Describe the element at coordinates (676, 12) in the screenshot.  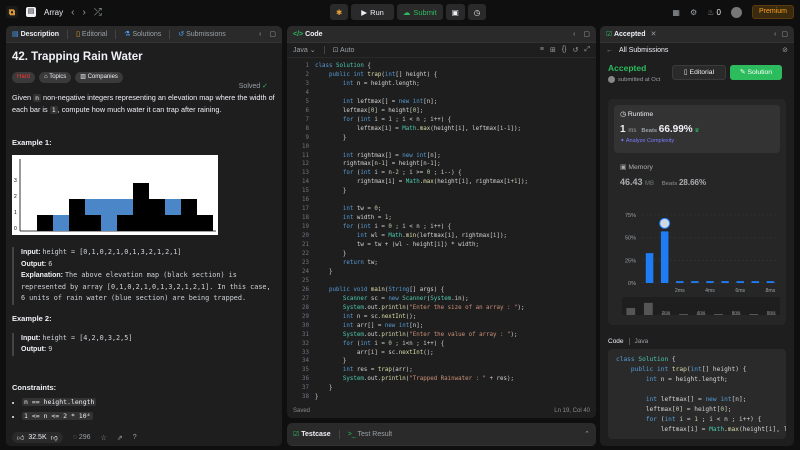
I see `layout-icon: ▦` at that location.